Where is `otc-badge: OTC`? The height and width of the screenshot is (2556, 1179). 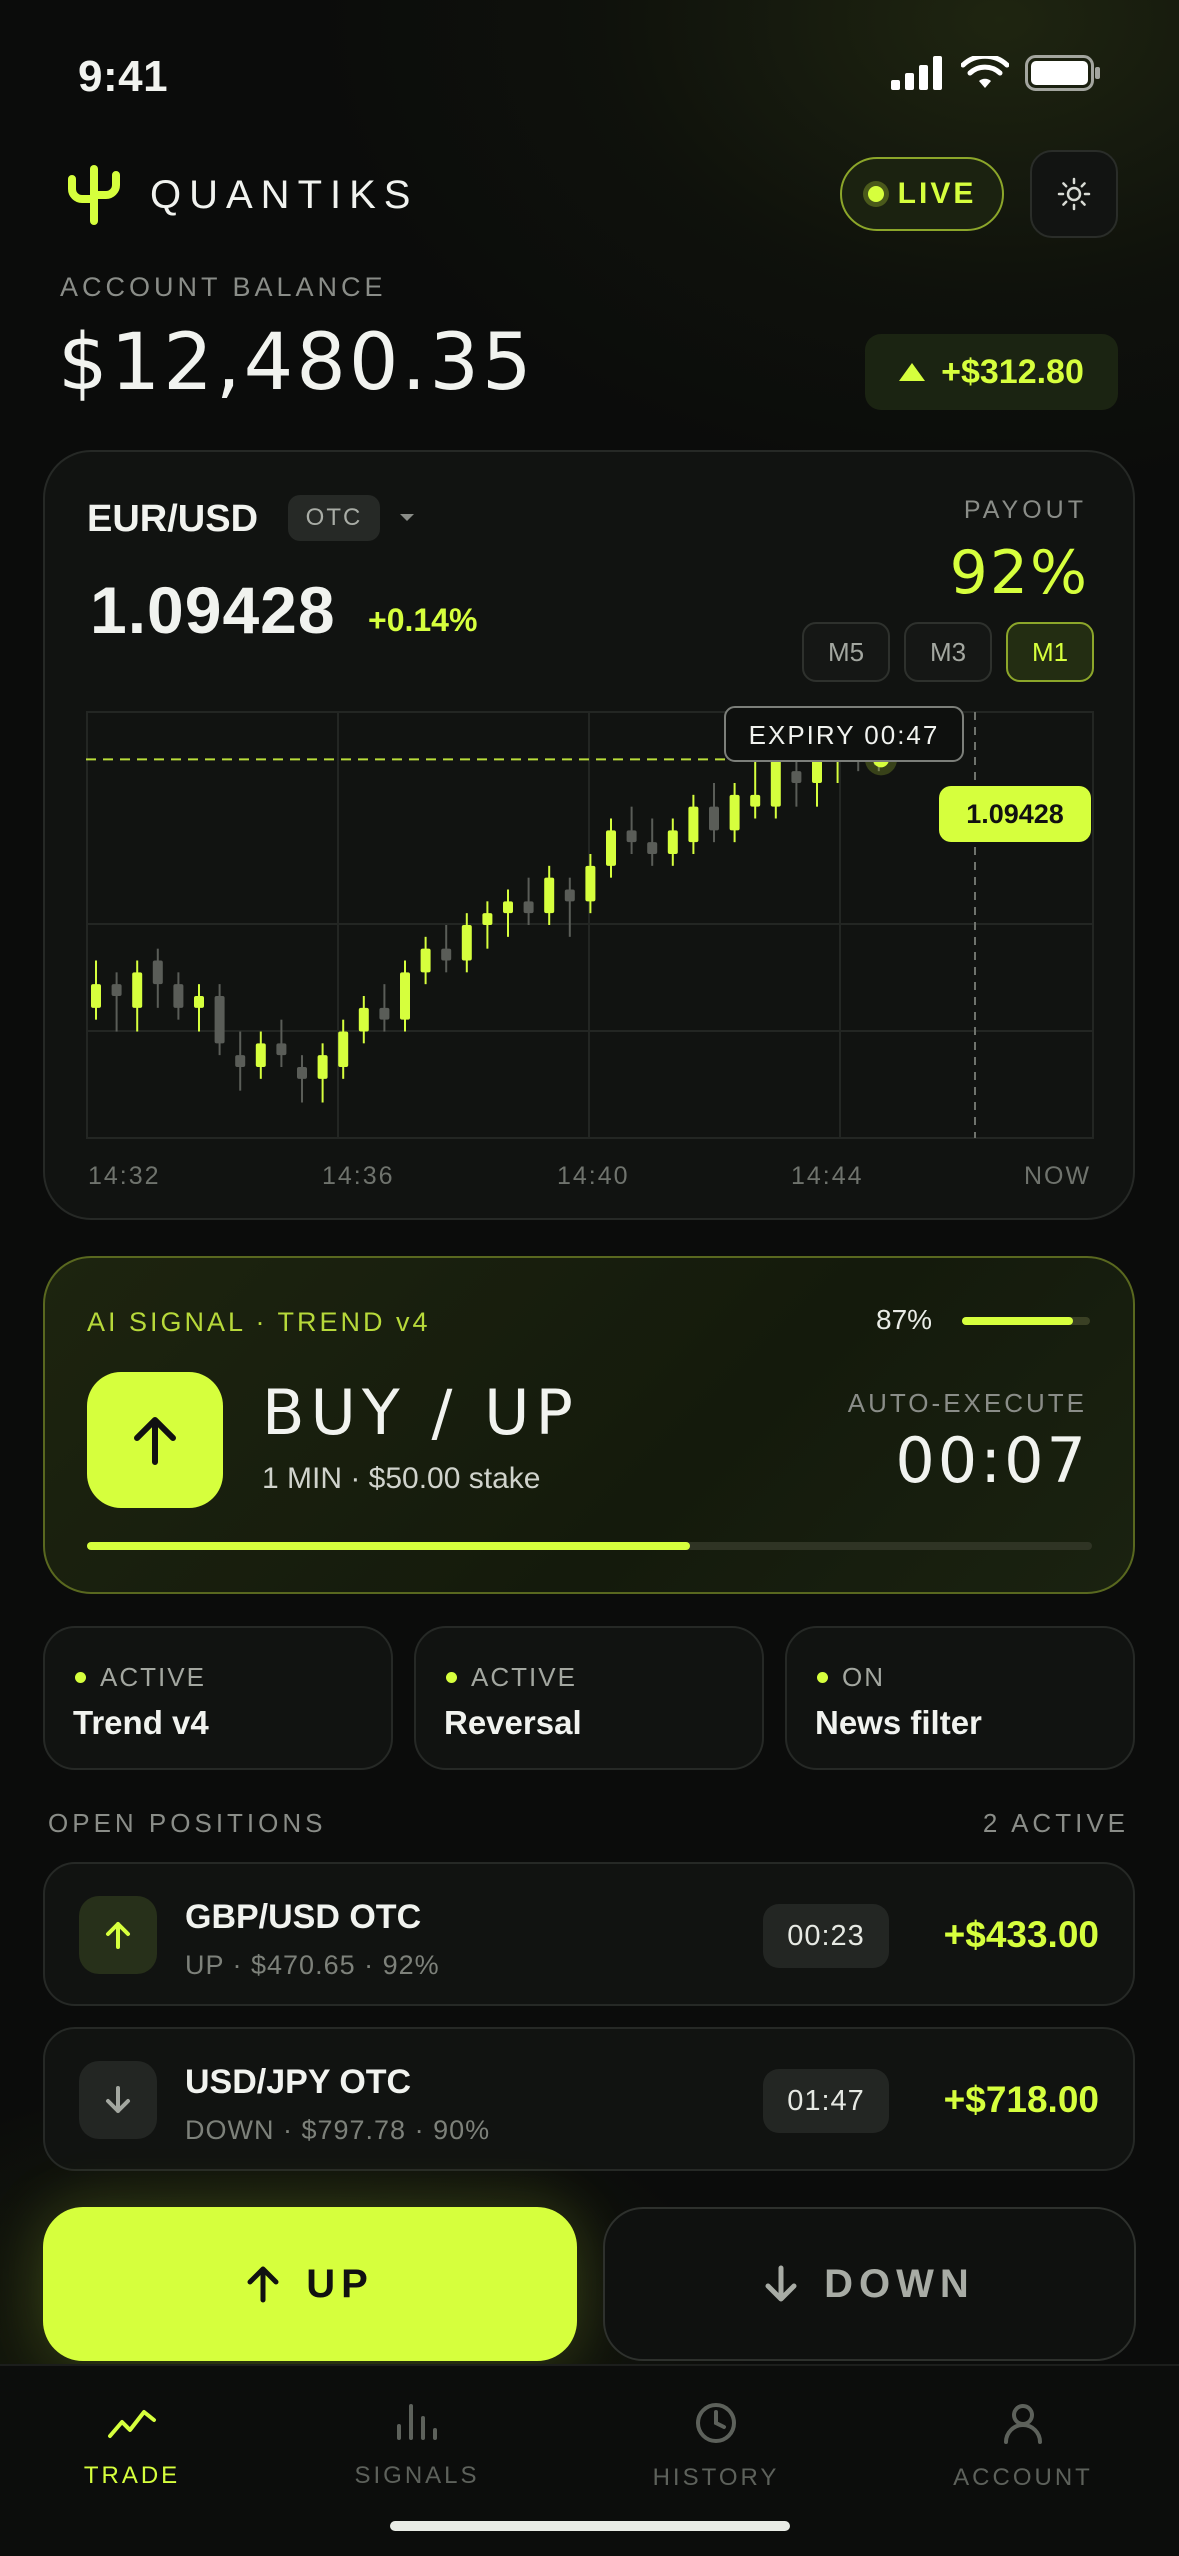
otc-badge: OTC is located at coordinates (334, 518).